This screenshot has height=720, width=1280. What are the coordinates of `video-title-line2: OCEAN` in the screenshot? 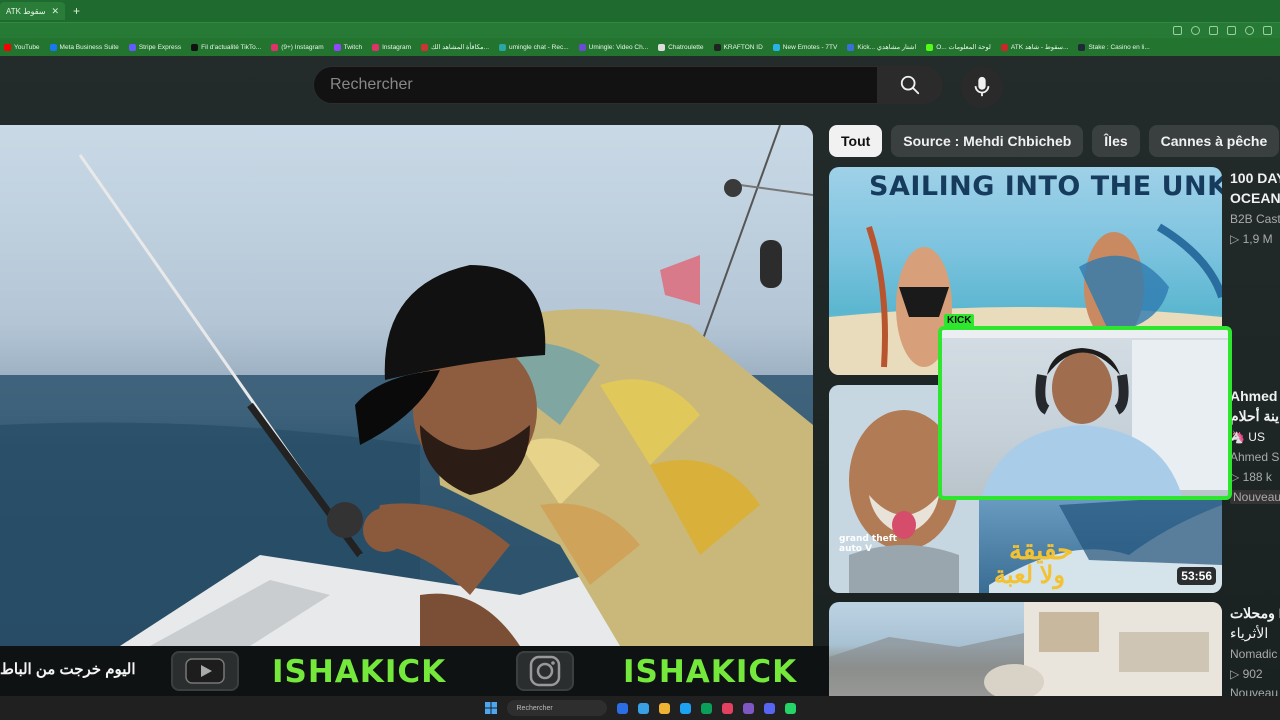 It's located at (1255, 198).